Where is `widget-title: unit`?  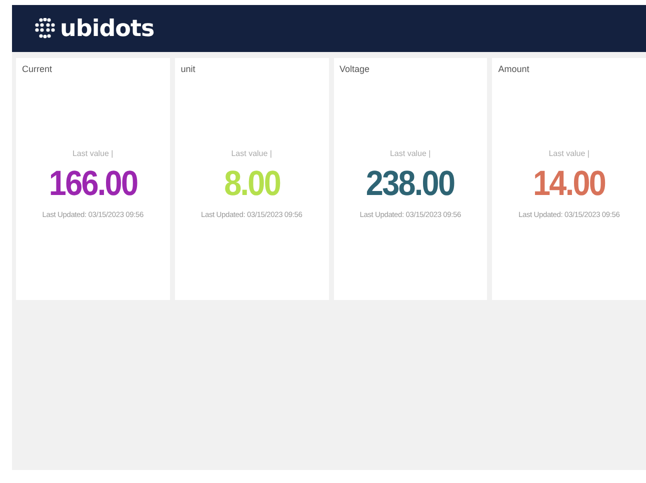
widget-title: unit is located at coordinates (188, 69).